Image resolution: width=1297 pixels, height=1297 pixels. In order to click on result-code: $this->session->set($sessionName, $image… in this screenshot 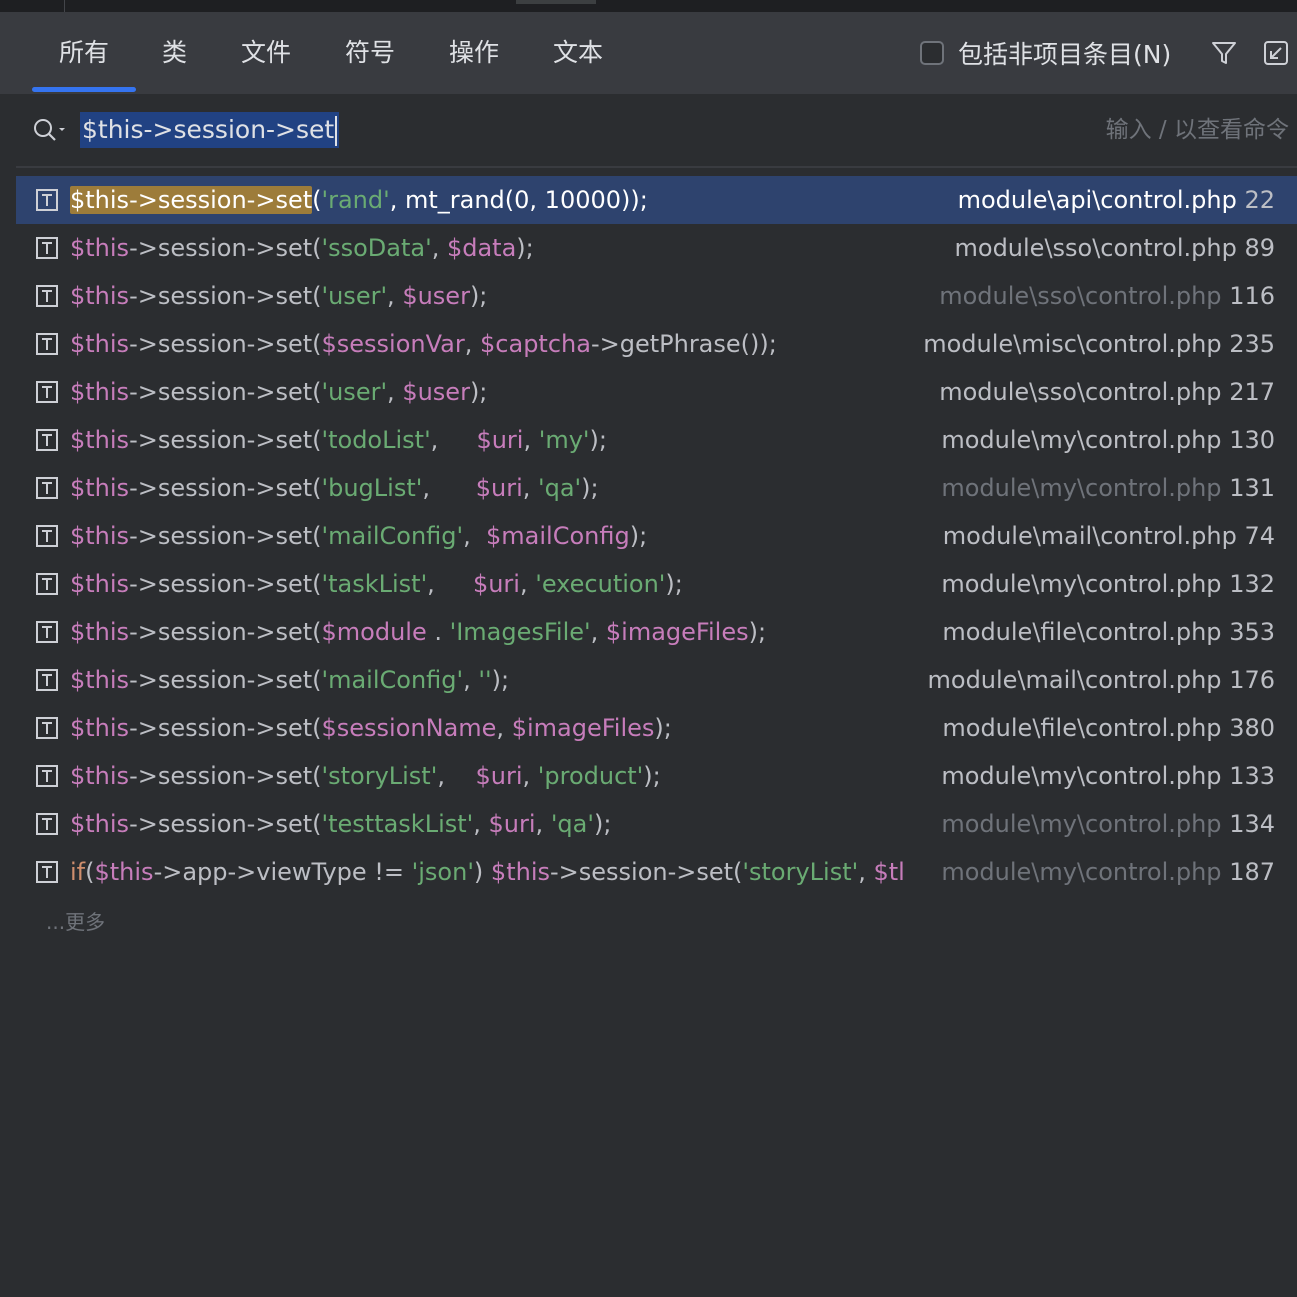, I will do `click(371, 728)`.